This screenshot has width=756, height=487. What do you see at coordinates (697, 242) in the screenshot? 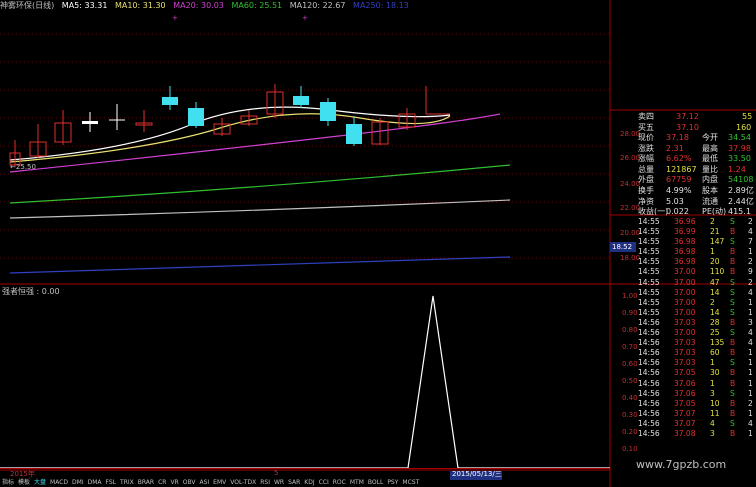
I see `tick-row: 14:55 36.98 147 S 7` at bounding box center [697, 242].